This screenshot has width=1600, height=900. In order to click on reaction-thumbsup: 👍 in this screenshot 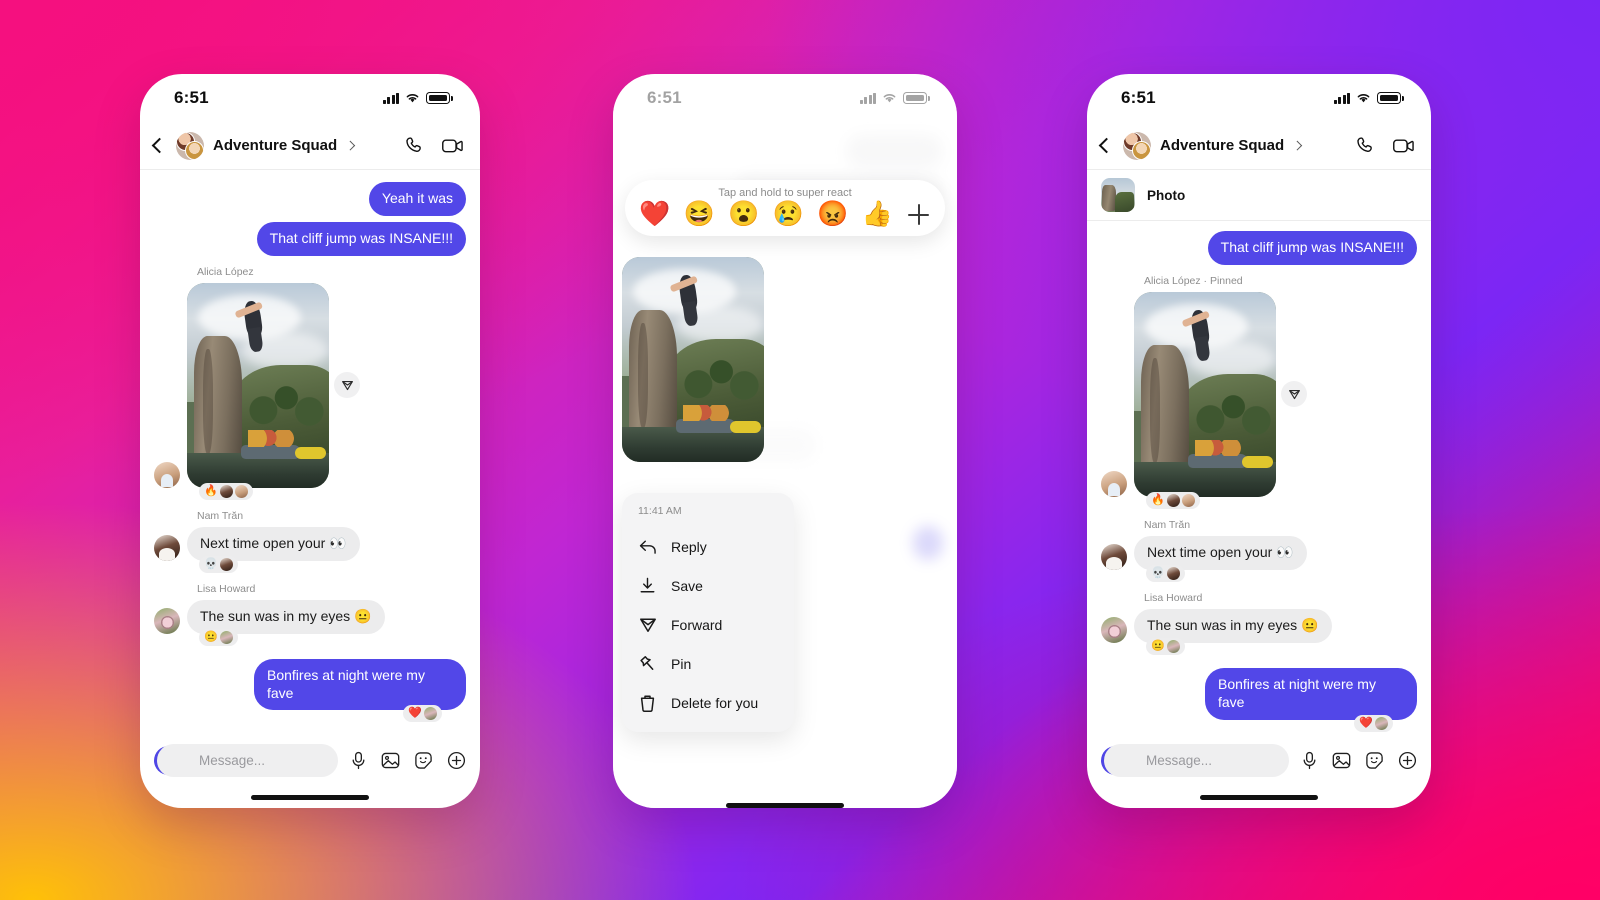, I will do `click(877, 214)`.